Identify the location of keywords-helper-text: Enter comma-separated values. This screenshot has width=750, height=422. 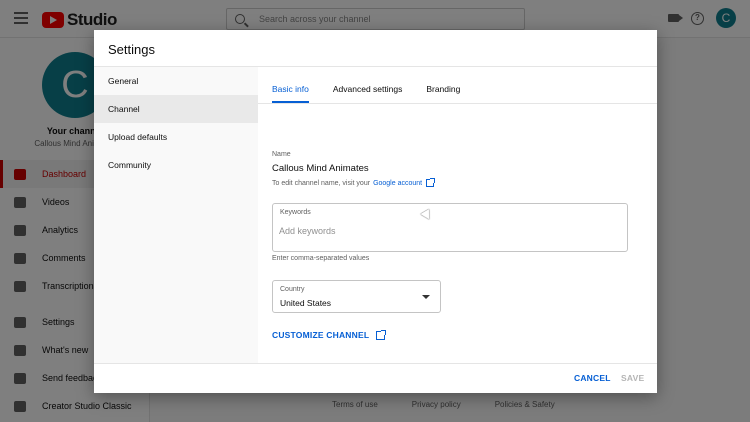
(321, 258).